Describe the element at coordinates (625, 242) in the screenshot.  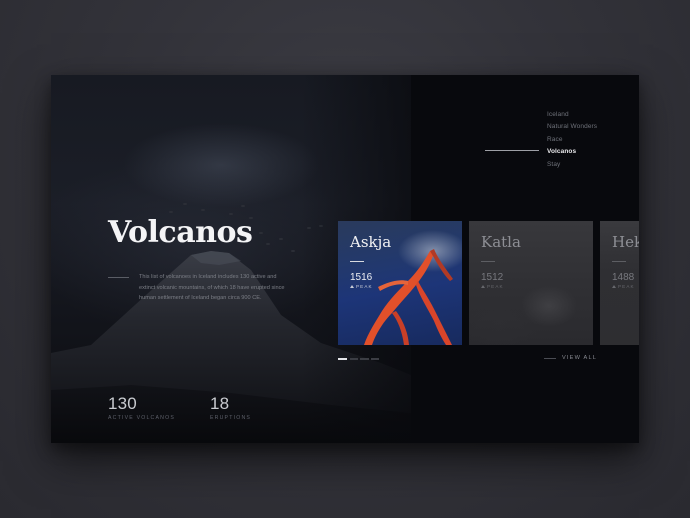
I see `volcano-name: Hekla` at that location.